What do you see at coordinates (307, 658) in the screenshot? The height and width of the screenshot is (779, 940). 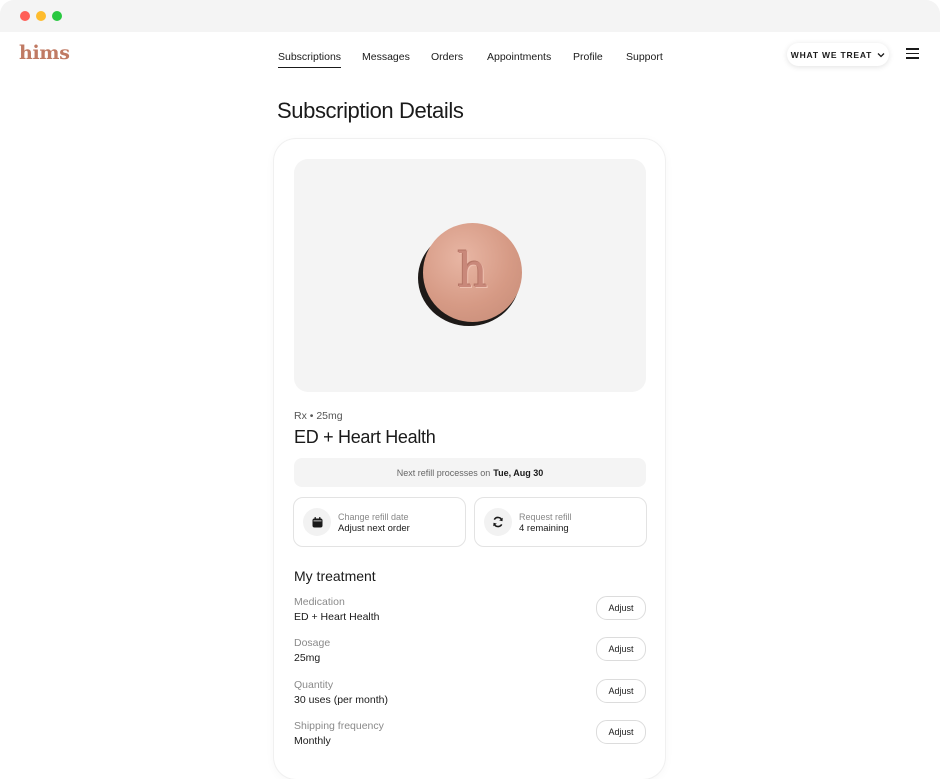 I see `treatment-value: 25mg` at bounding box center [307, 658].